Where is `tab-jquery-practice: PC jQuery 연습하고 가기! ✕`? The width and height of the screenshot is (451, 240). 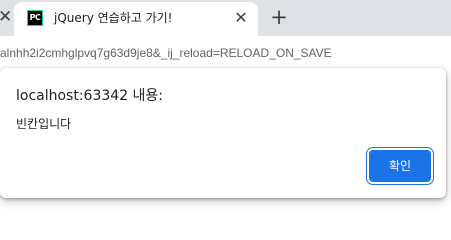 tab-jquery-practice: PC jQuery 연습하고 가기! ✕ is located at coordinates (136, 19).